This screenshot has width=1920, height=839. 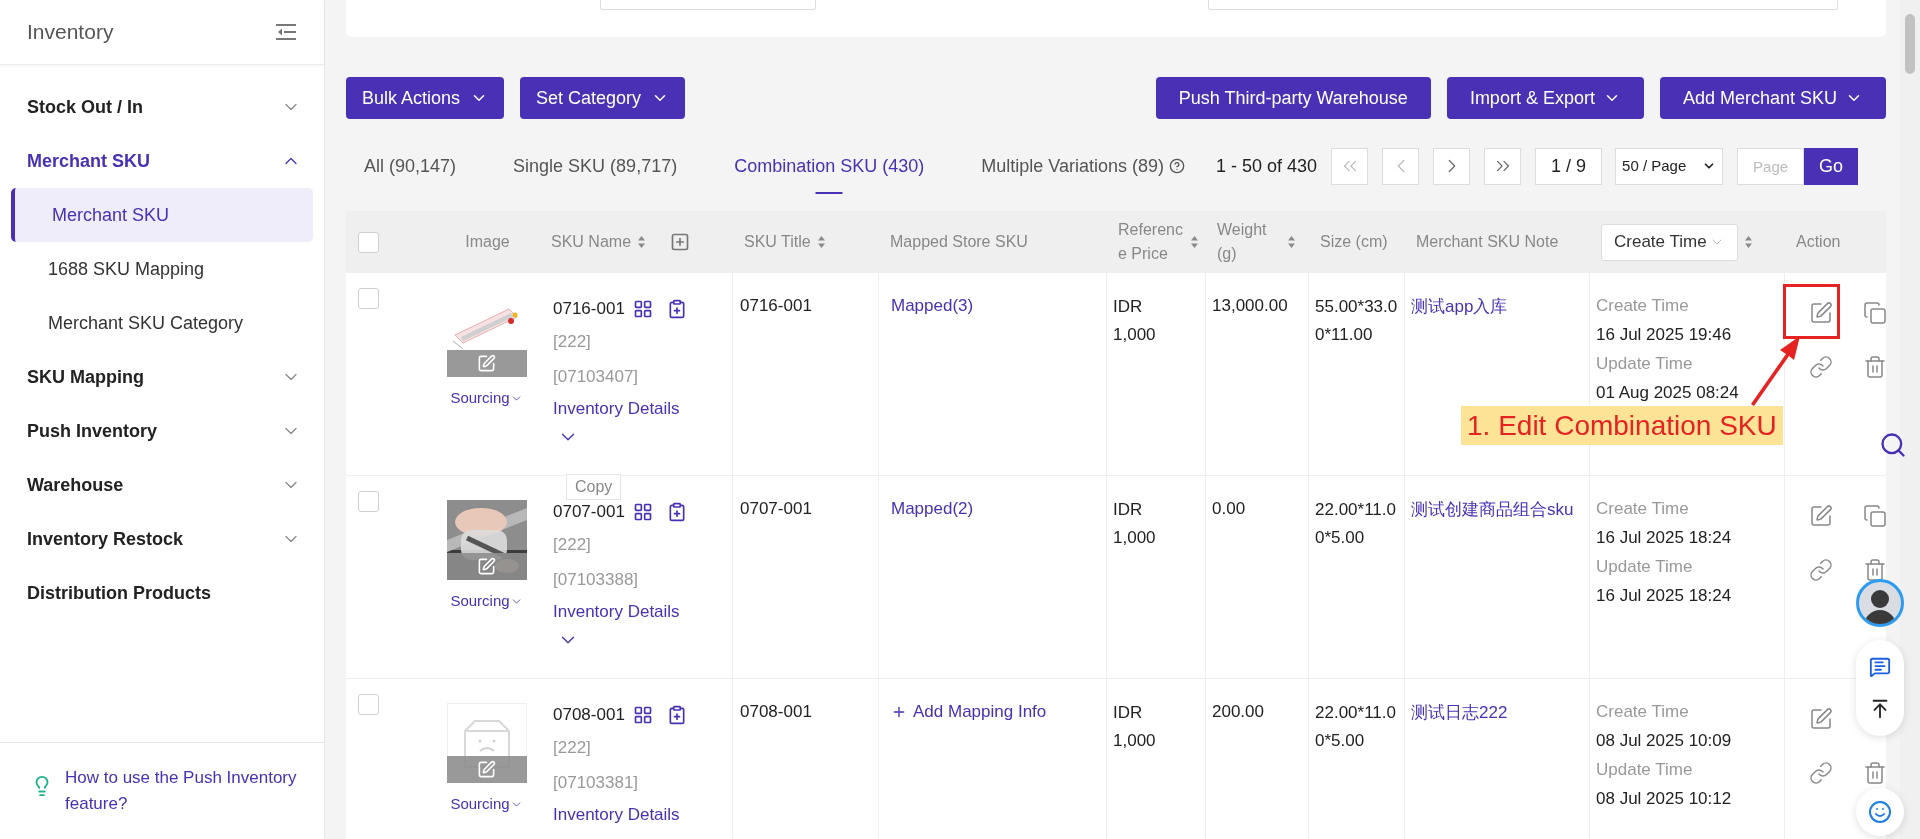 What do you see at coordinates (596, 377) in the screenshot?
I see `sku-code: [07103407]` at bounding box center [596, 377].